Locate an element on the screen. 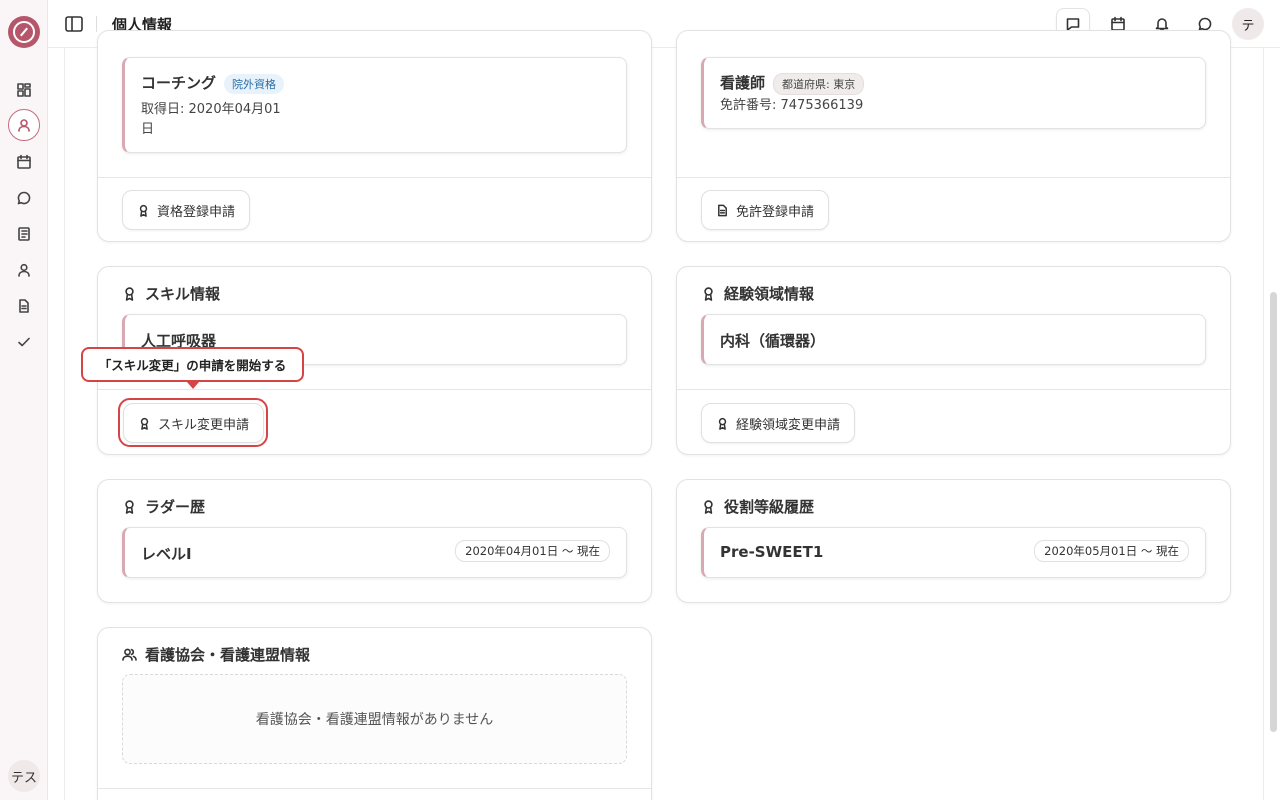 This screenshot has height=800, width=1280. app-logo is located at coordinates (24, 32).